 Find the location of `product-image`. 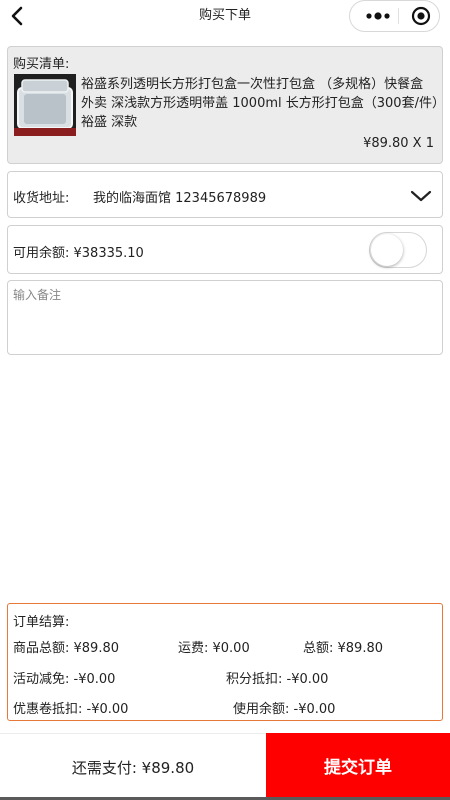

product-image is located at coordinates (45, 105).